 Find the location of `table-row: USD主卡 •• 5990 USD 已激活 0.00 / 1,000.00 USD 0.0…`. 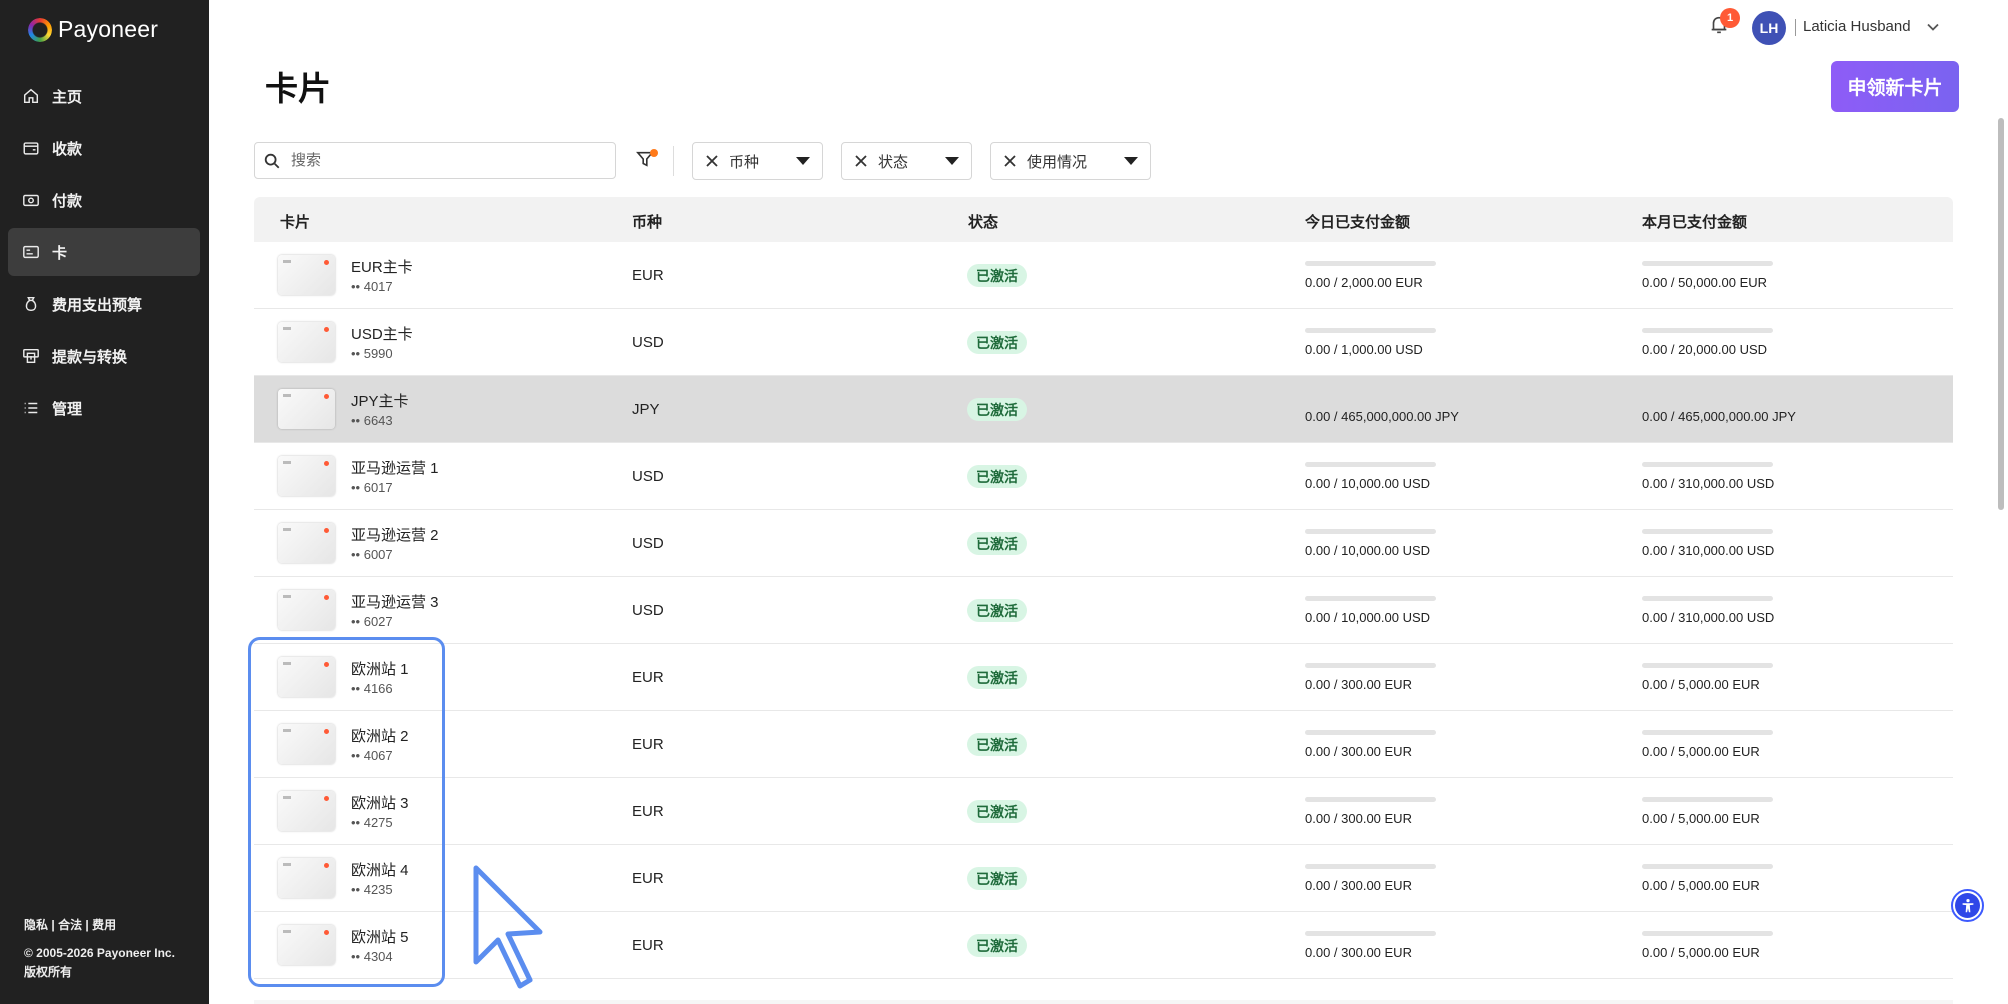

table-row: USD主卡 •• 5990 USD 已激活 0.00 / 1,000.00 USD 0.0… is located at coordinates (1103, 342).